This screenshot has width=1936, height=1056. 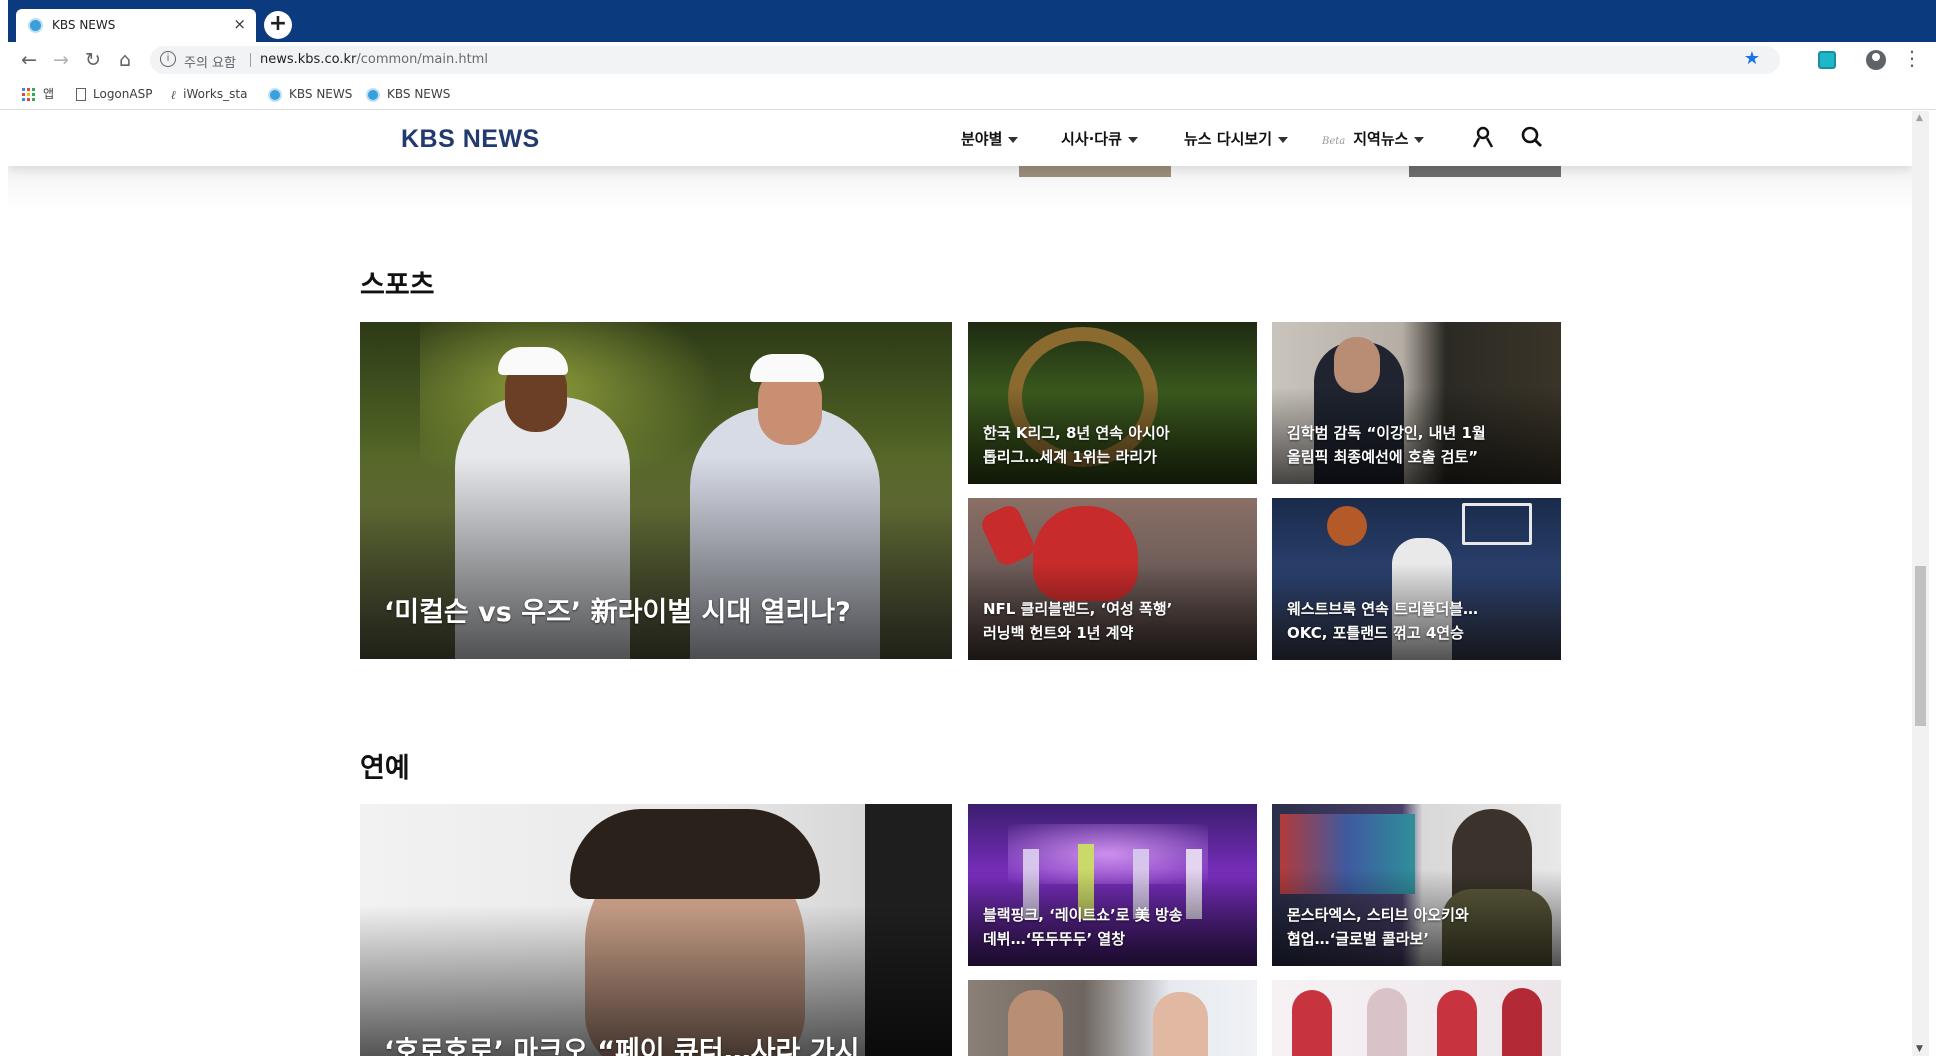 I want to click on backboard-shape, so click(x=1497, y=524).